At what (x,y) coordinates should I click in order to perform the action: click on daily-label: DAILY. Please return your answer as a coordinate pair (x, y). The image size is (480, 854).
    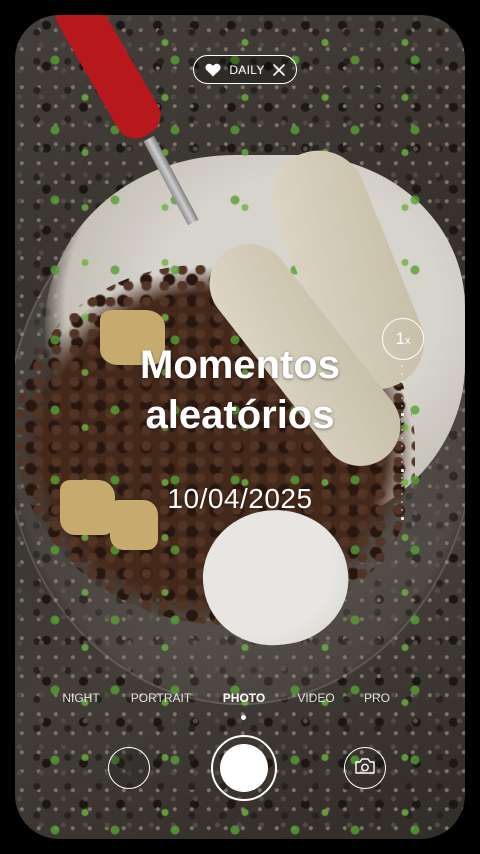
    Looking at the image, I should click on (247, 69).